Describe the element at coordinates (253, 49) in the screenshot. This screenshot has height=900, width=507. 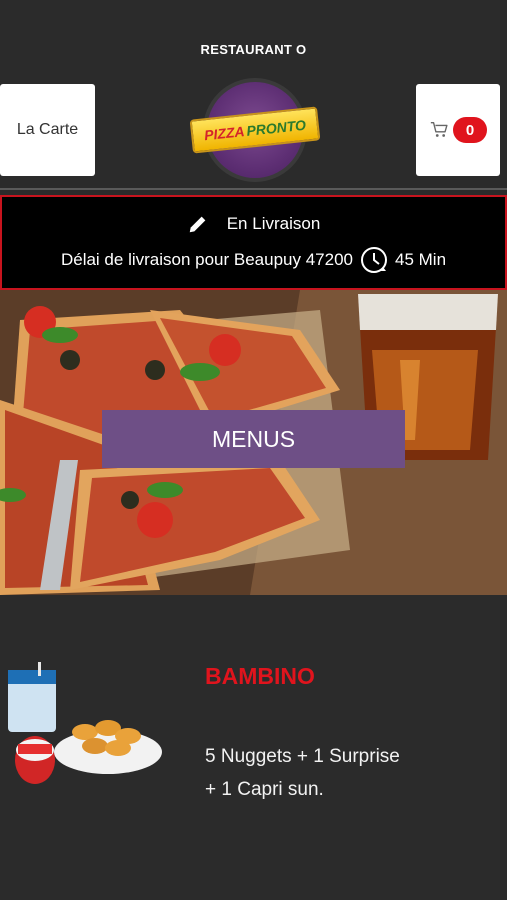
I see `restaurant-title: RESTAURANT O` at that location.